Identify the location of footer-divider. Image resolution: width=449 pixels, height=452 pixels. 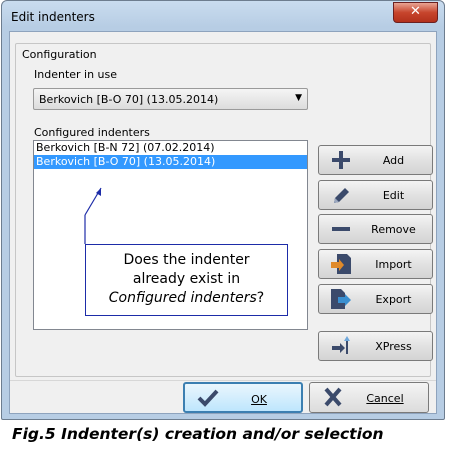
(223, 380).